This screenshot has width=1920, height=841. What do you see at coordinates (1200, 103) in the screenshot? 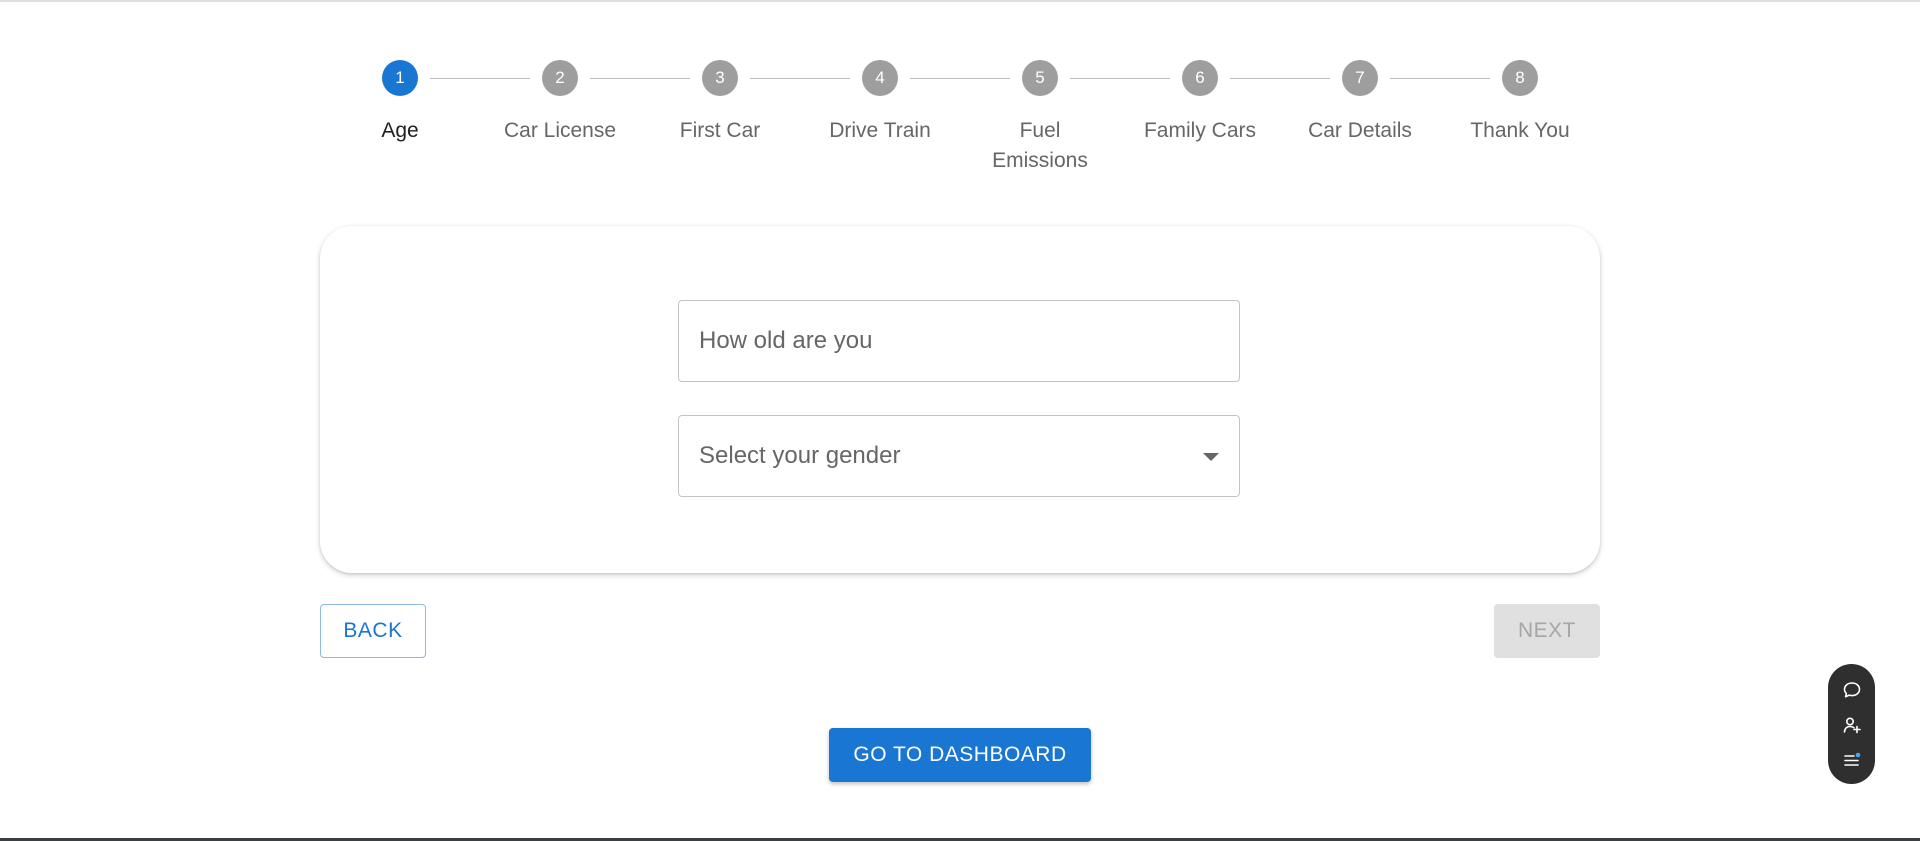
I see `step-family-cars: 6 Family Cars` at bounding box center [1200, 103].